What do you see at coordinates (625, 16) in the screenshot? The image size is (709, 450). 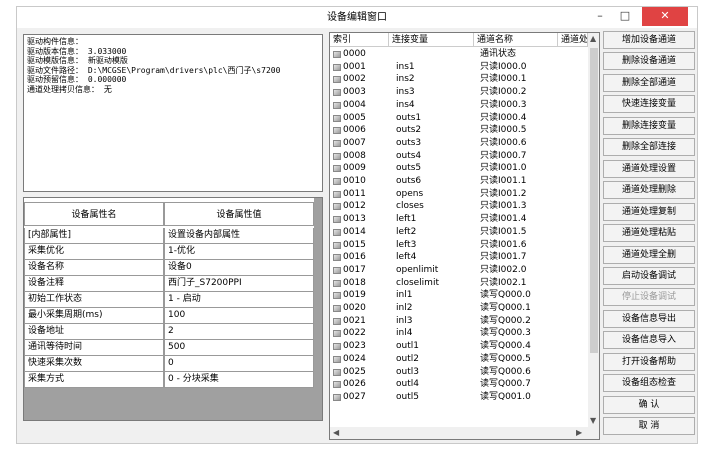 I see `maximize-button: □` at bounding box center [625, 16].